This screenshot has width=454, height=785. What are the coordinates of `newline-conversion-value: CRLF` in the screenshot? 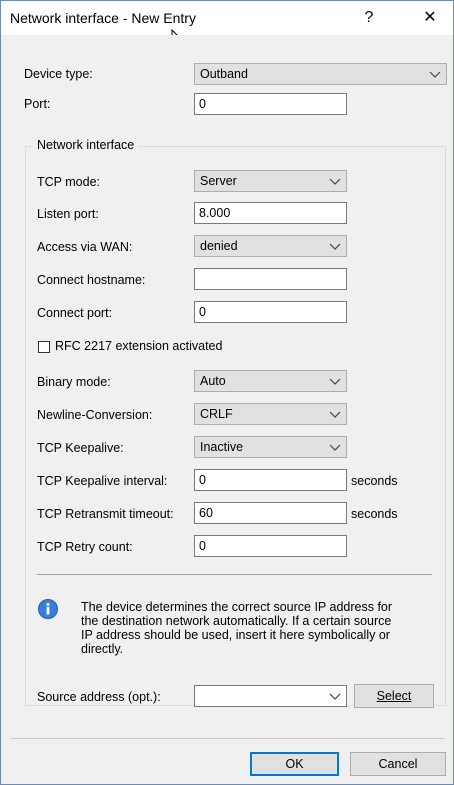 It's located at (216, 414).